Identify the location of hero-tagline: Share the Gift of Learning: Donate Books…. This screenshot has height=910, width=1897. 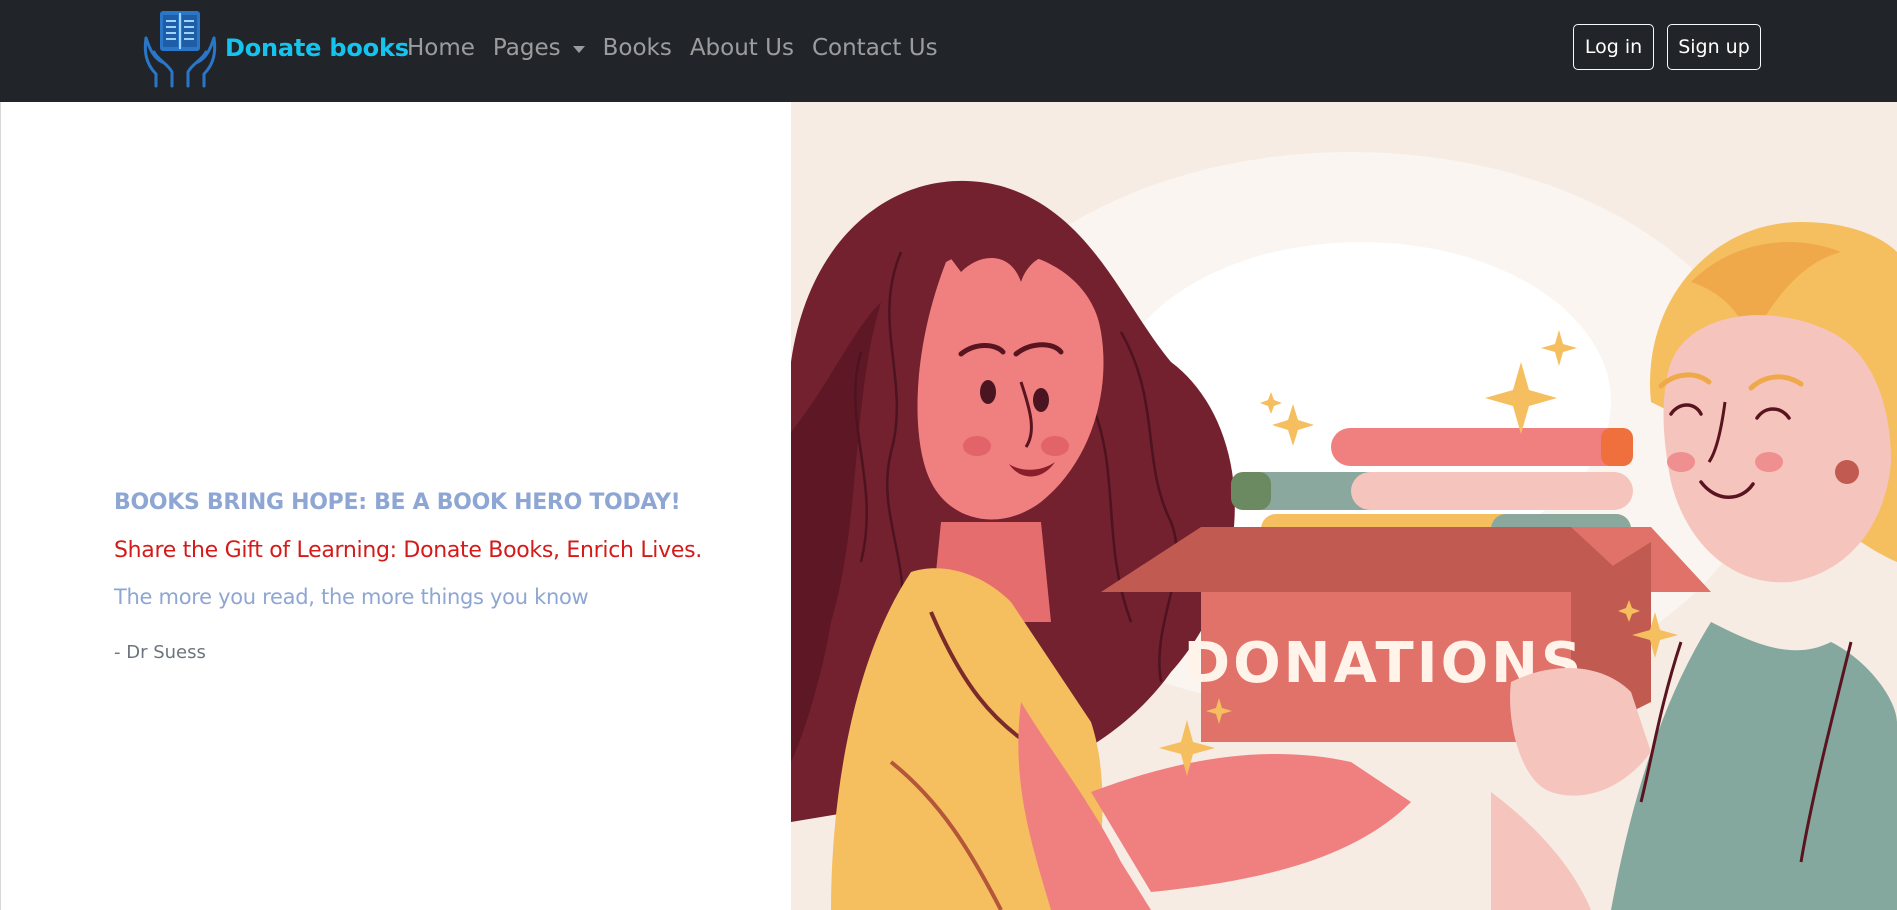
(408, 550).